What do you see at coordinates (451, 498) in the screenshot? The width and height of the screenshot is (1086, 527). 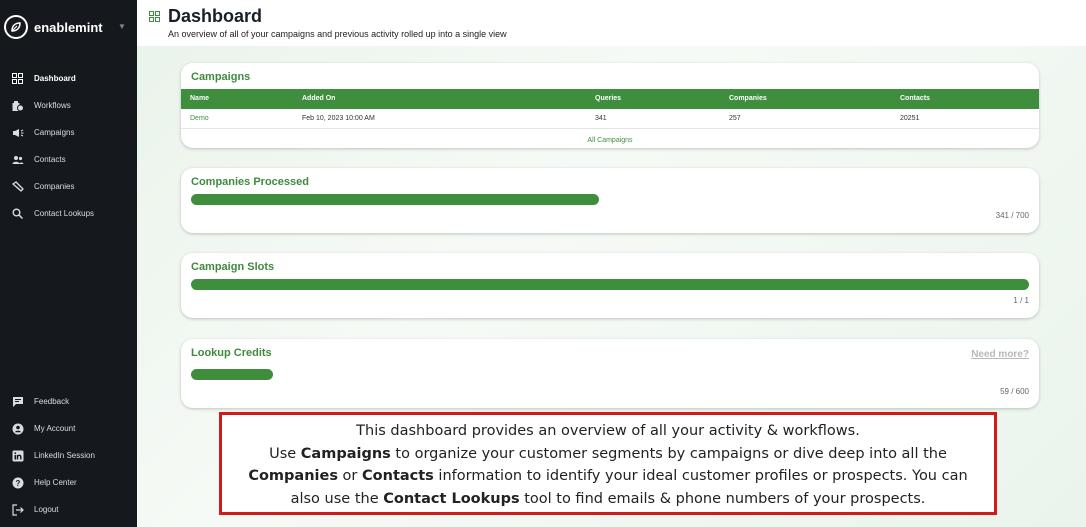 I see `annotation-keyword: Contact Lookups` at bounding box center [451, 498].